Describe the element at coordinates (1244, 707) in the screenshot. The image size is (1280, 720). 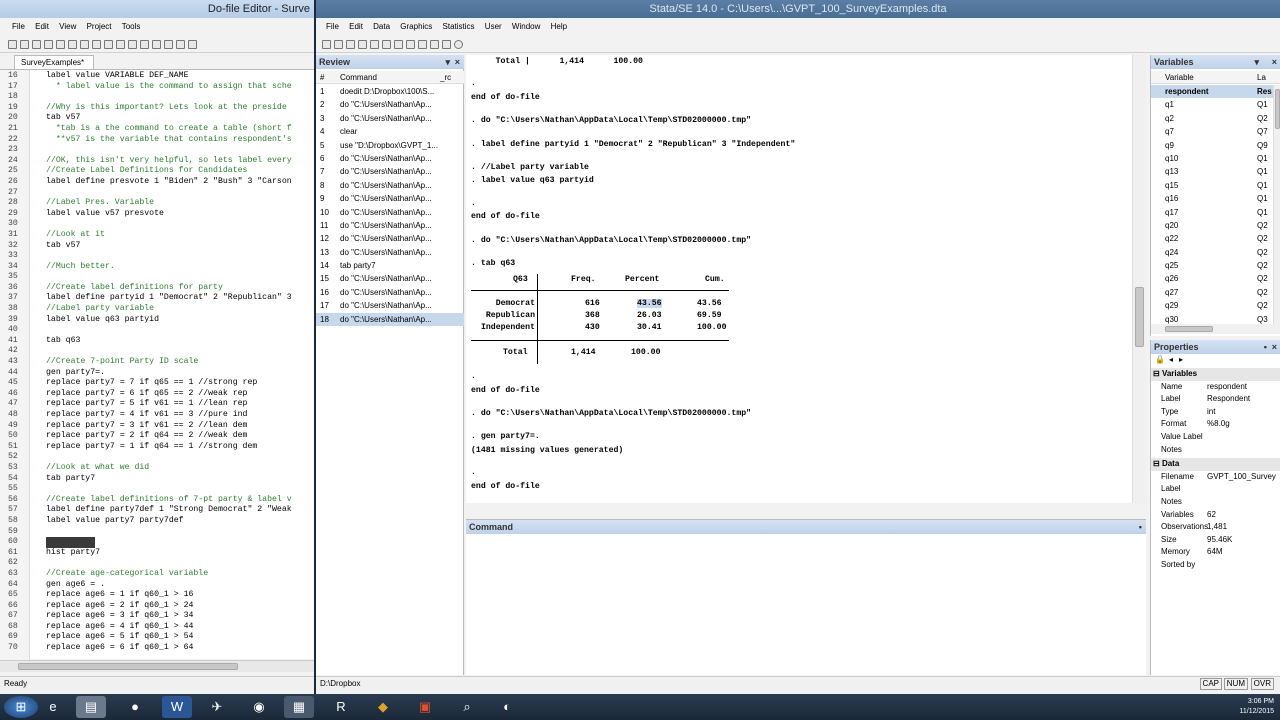
I see `clock: 3:06 PM 11/12/2015` at that location.